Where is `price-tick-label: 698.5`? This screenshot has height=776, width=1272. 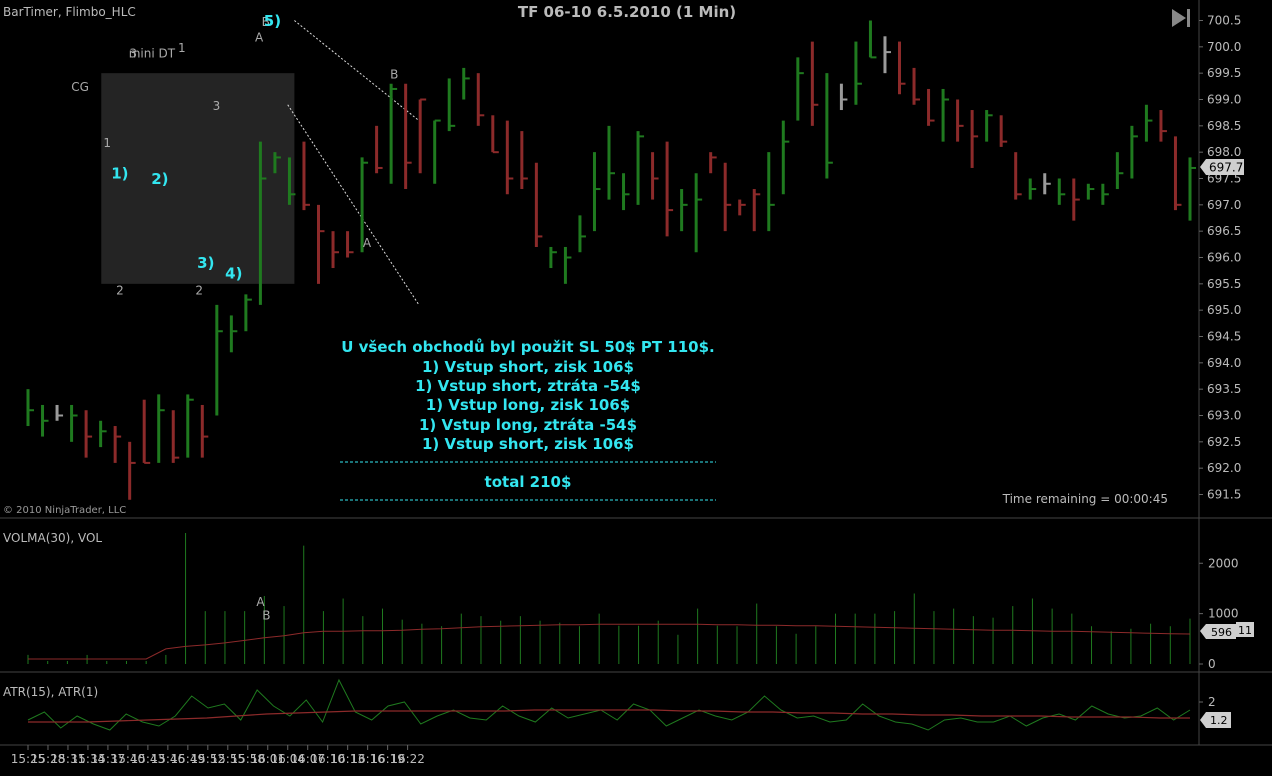
price-tick-label: 698.5 is located at coordinates (1224, 126).